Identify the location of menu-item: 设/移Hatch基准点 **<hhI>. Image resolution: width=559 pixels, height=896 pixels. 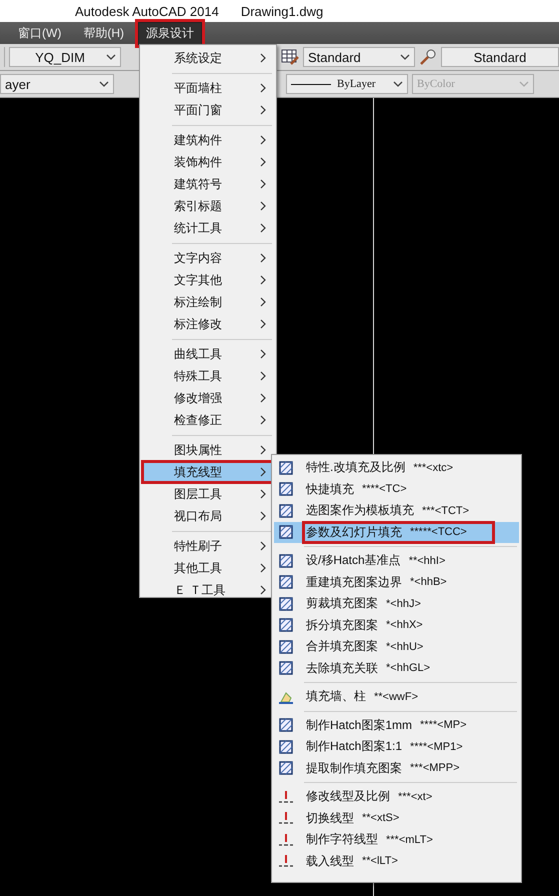
(396, 561).